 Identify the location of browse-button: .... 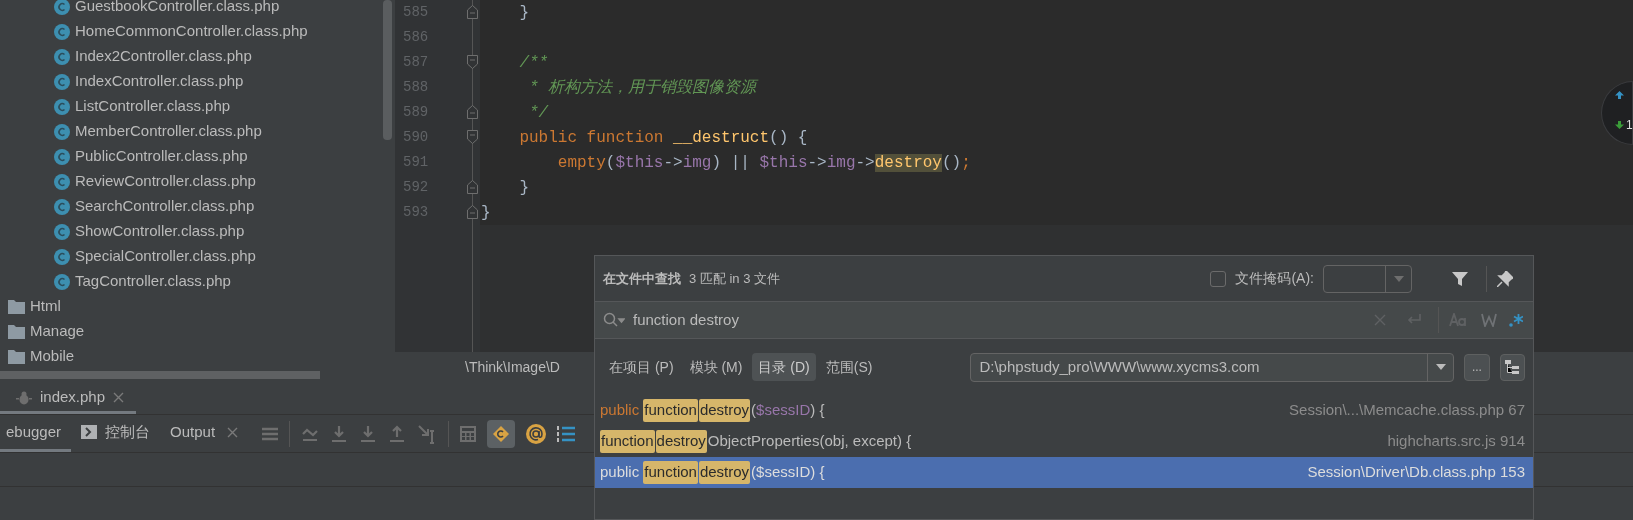
(1477, 367).